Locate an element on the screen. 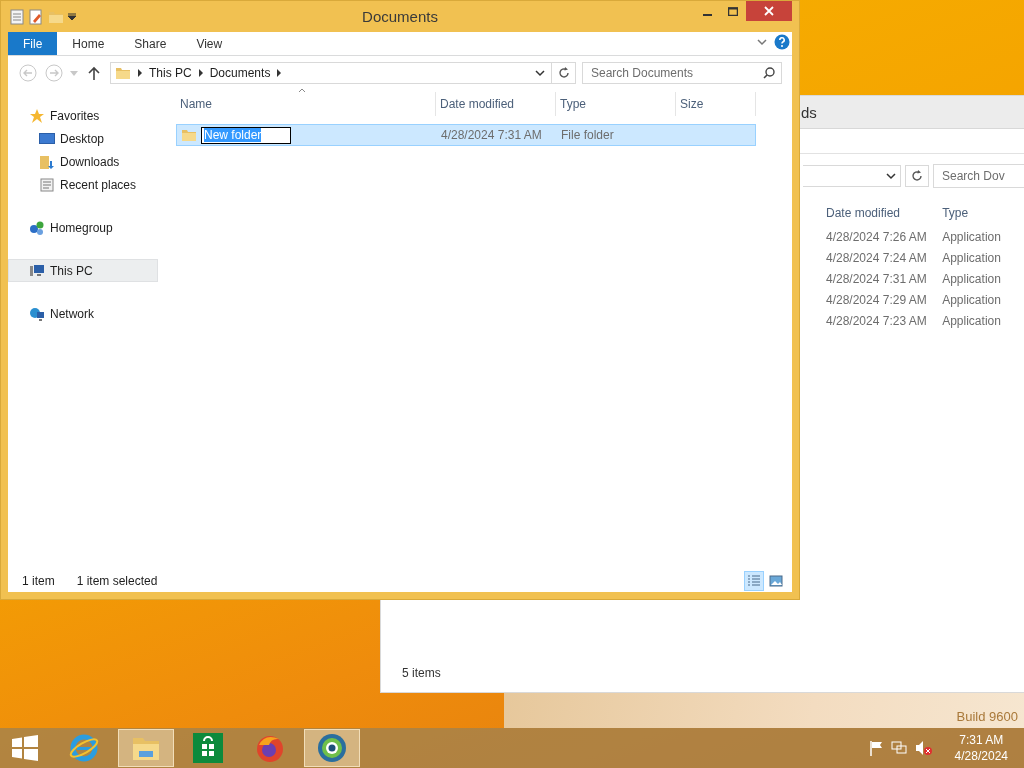  globe-icon is located at coordinates (332, 748).